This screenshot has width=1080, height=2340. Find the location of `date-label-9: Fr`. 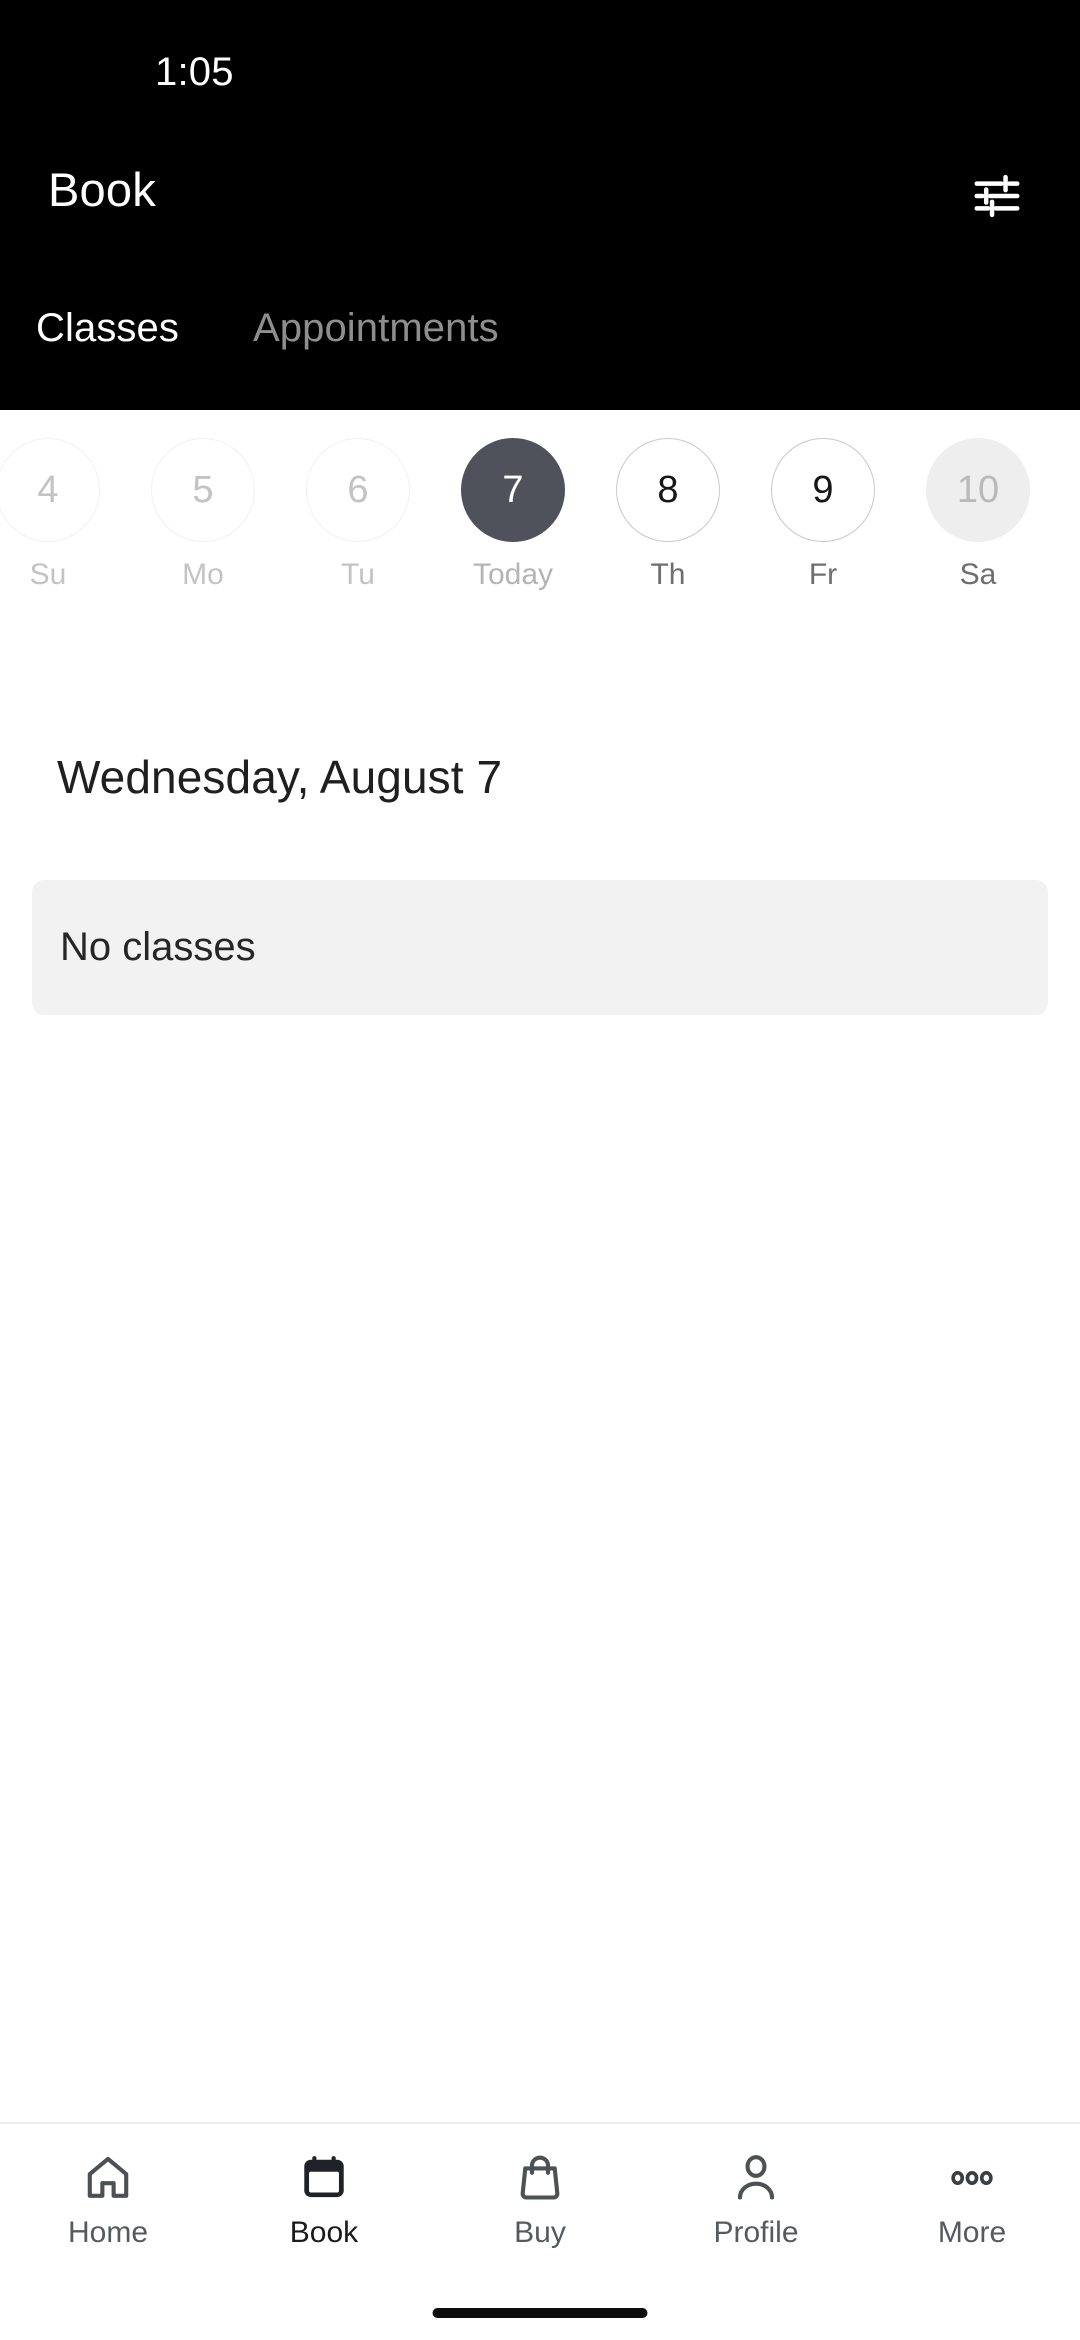

date-label-9: Fr is located at coordinates (823, 574).